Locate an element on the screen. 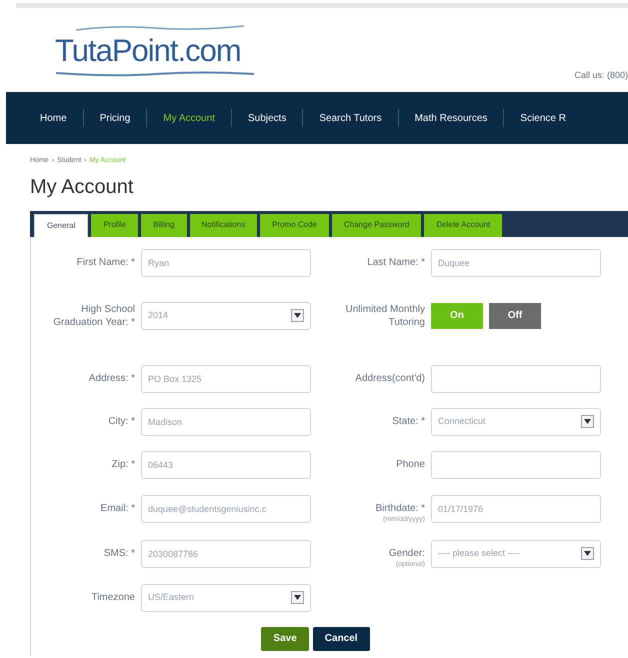 The image size is (628, 658). toggle-option: Off is located at coordinates (515, 315).